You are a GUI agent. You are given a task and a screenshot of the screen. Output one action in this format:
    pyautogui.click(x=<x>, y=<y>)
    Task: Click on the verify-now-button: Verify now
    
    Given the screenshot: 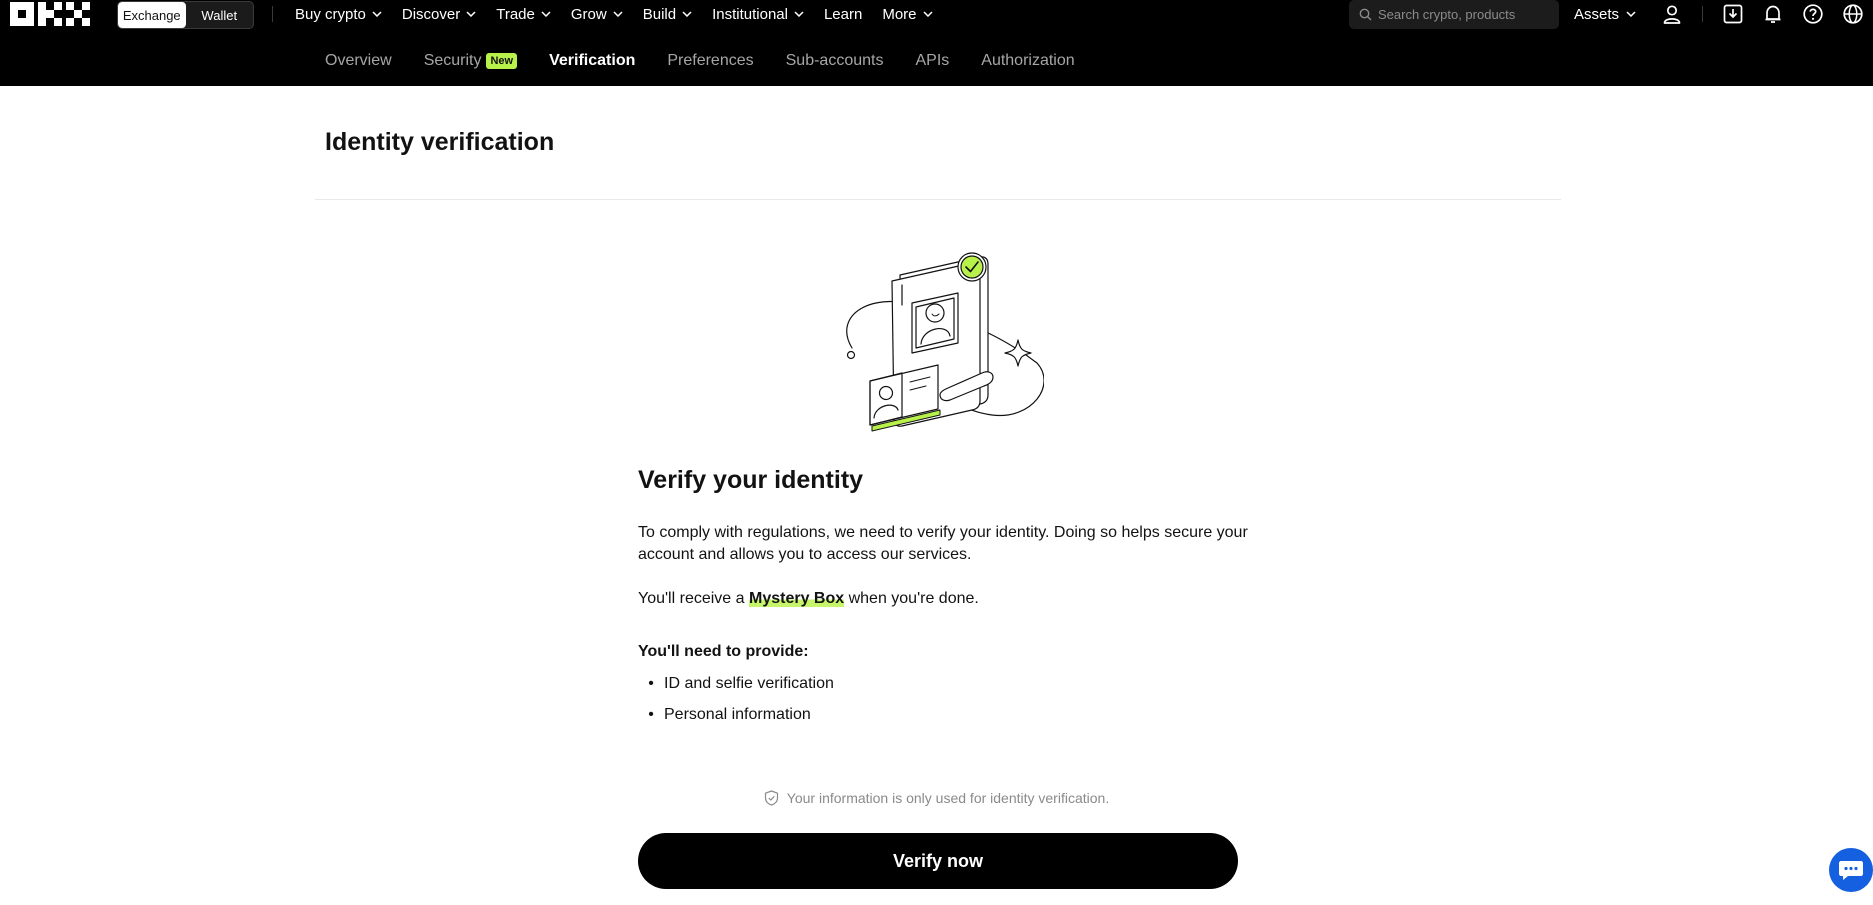 What is the action you would take?
    pyautogui.click(x=938, y=861)
    